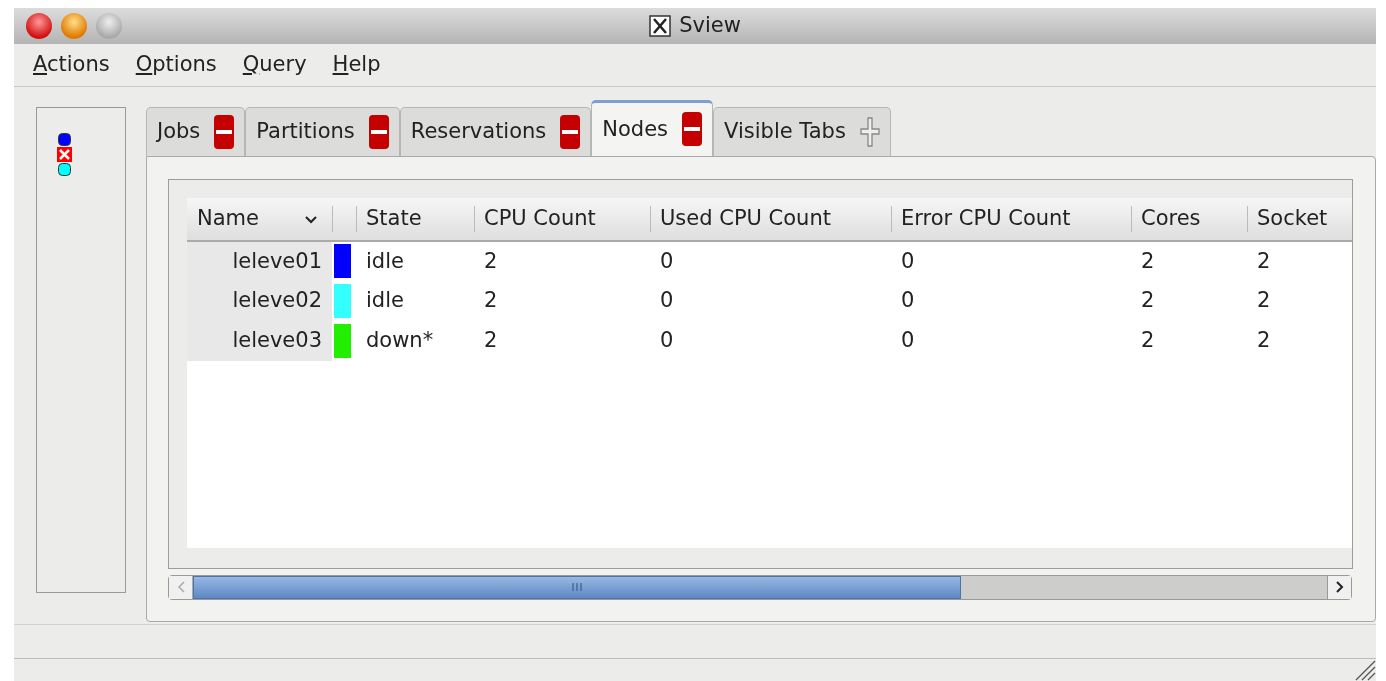  I want to click on column-header: CPU Count, so click(562, 219).